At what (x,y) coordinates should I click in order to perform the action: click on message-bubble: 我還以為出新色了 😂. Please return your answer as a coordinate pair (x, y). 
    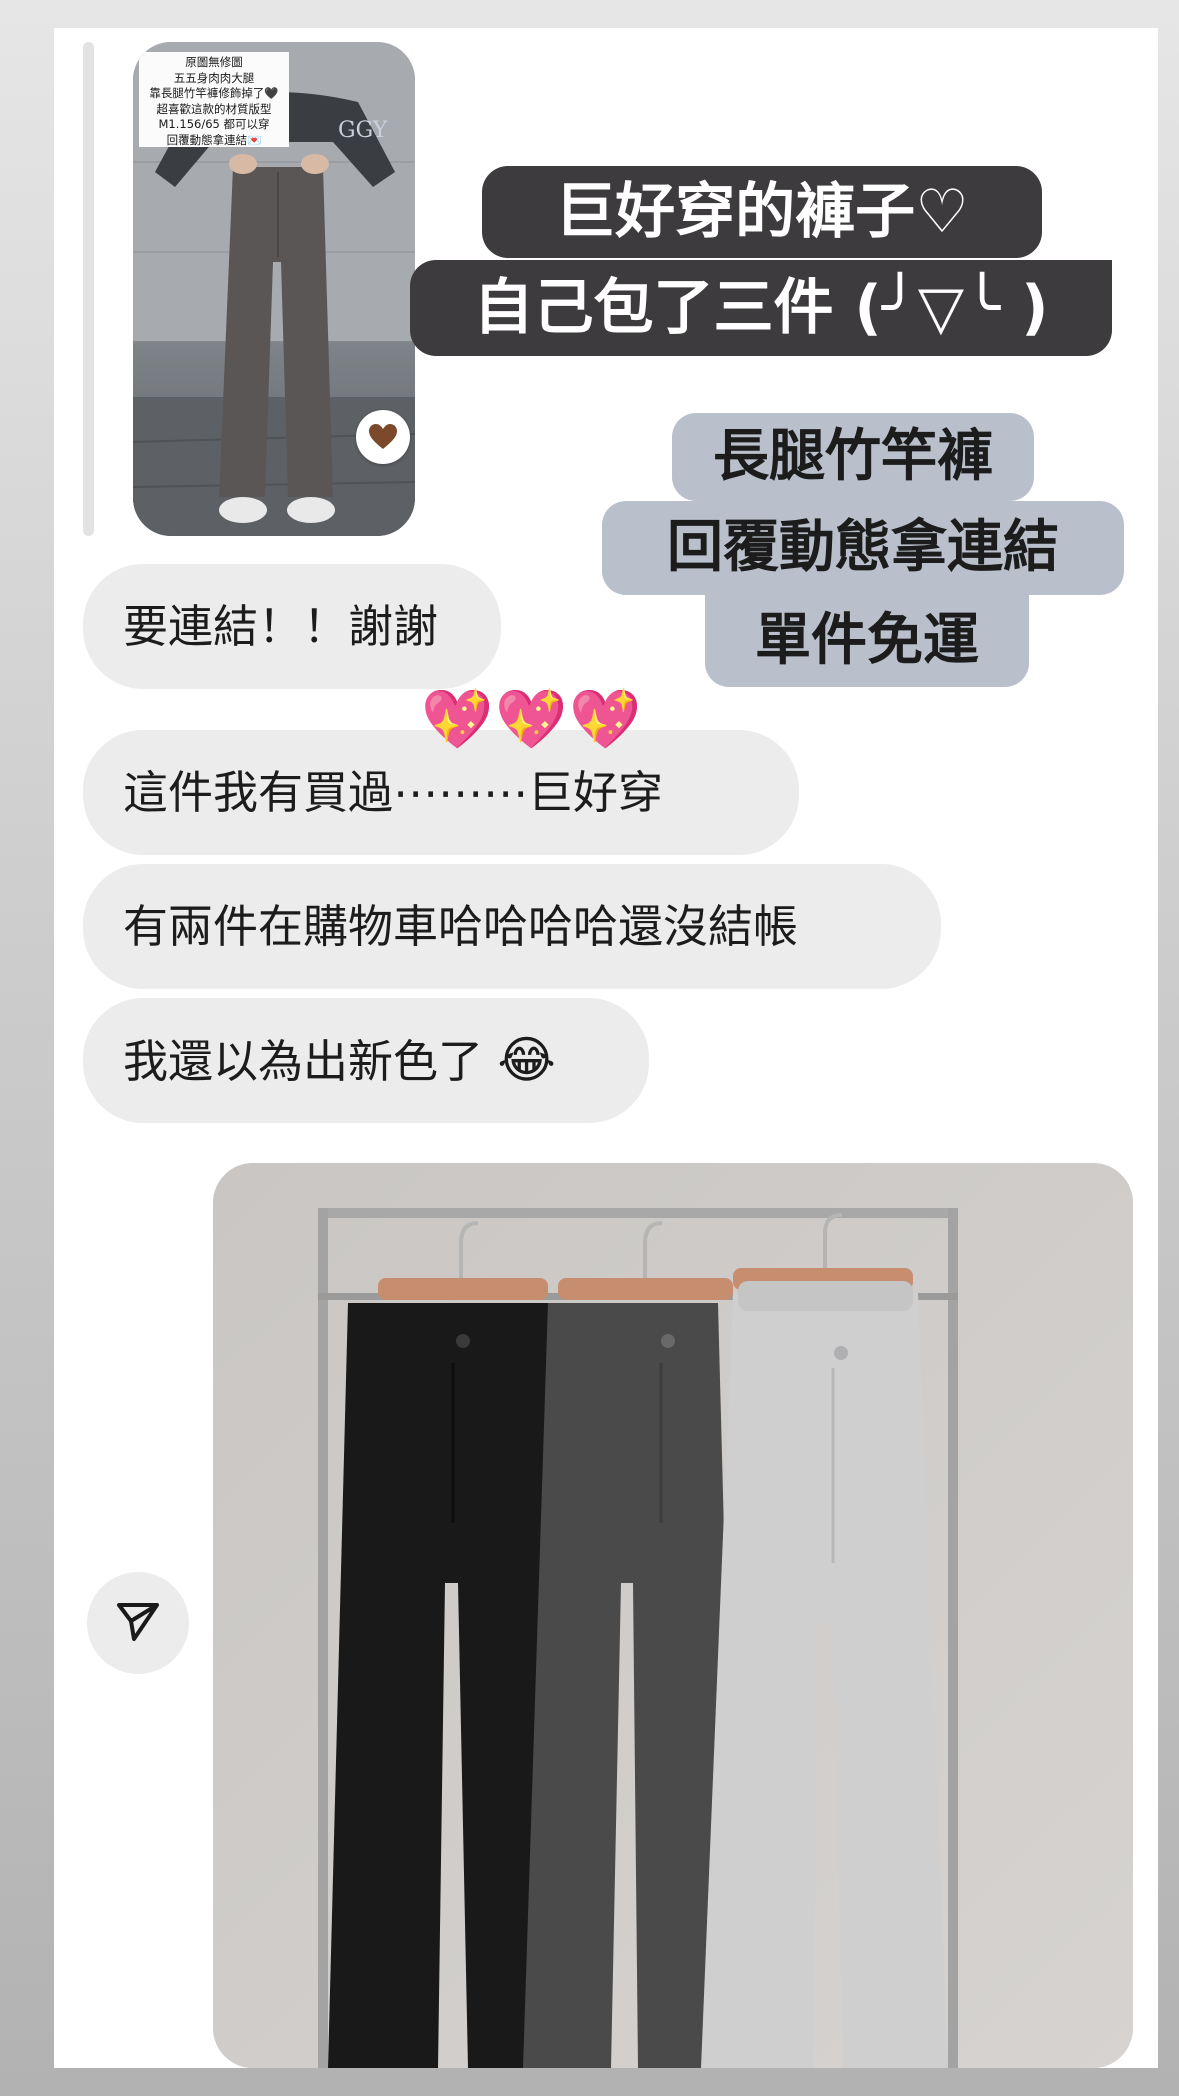
    Looking at the image, I should click on (366, 1060).